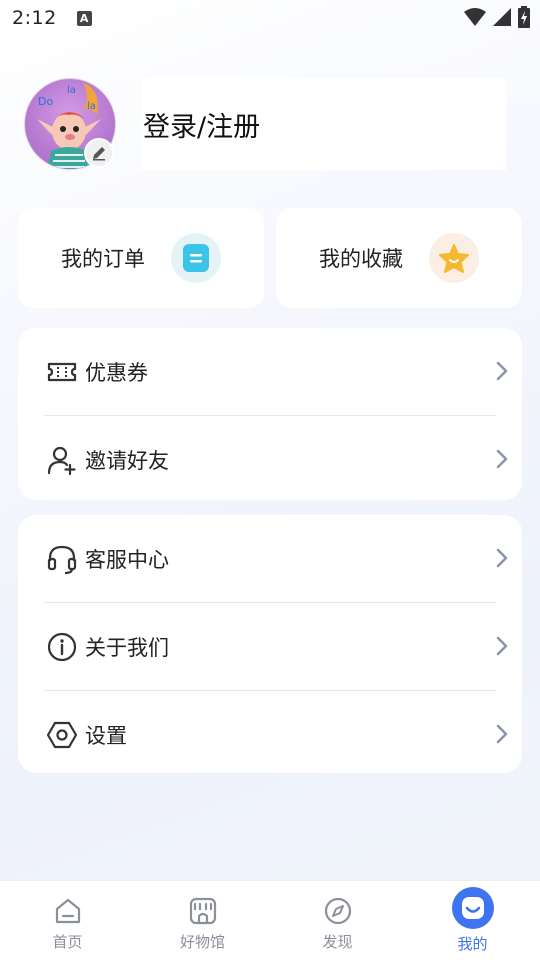  I want to click on my-orders-label: 我的订单, so click(103, 259).